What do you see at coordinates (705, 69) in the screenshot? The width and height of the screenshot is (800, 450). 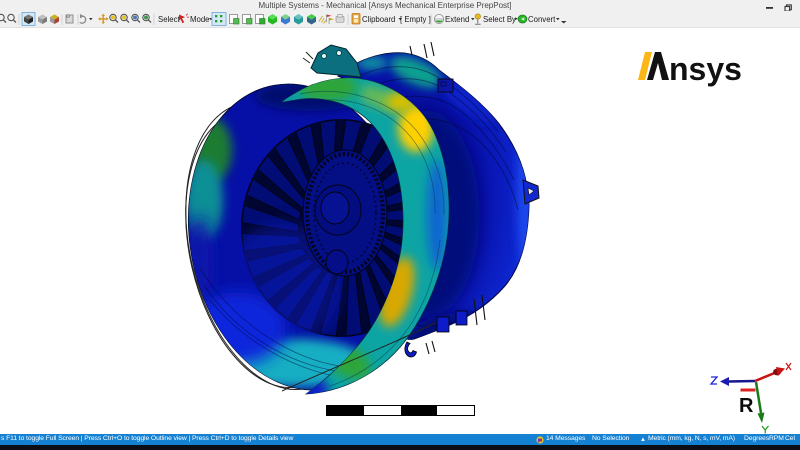 I see `svg-text: nsys` at bounding box center [705, 69].